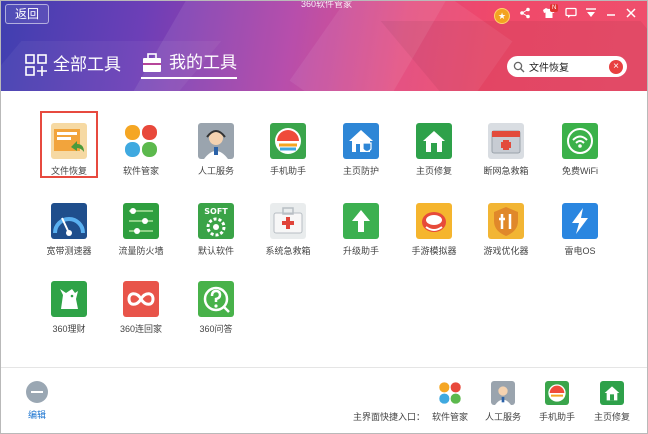  Describe the element at coordinates (360, 171) in the screenshot. I see `tool-label: 主页防护` at that location.